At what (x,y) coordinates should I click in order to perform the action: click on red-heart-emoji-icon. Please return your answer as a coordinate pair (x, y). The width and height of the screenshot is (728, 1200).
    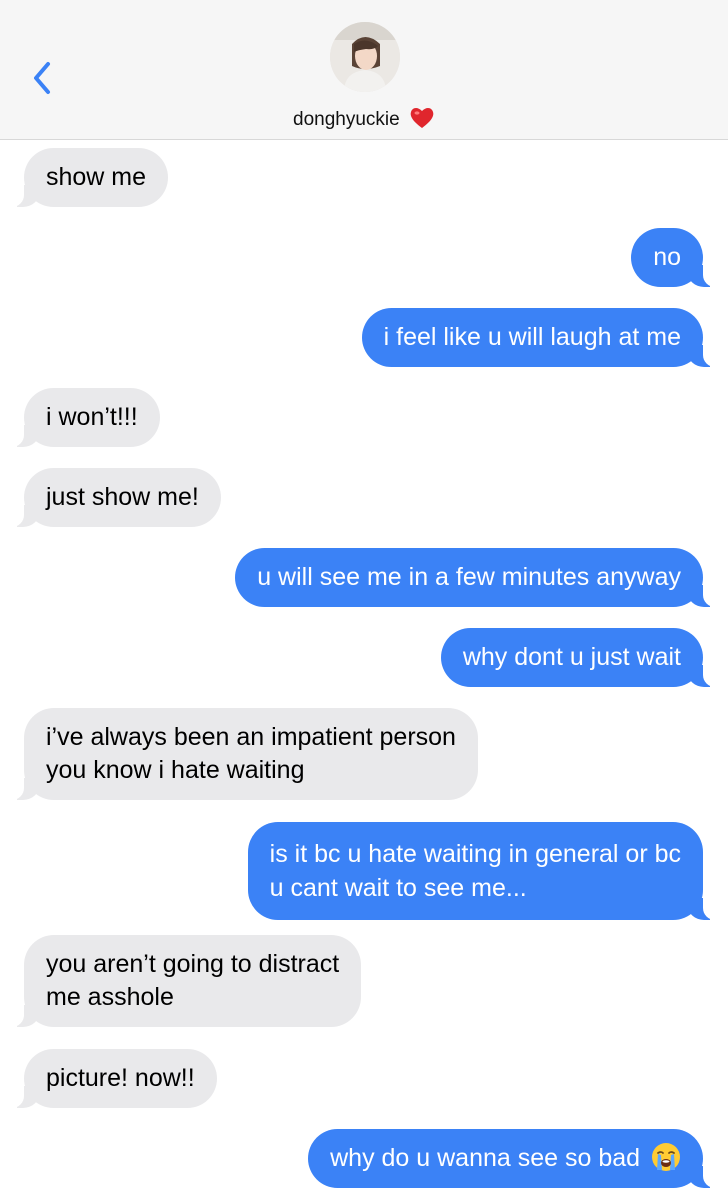
    Looking at the image, I should click on (422, 118).